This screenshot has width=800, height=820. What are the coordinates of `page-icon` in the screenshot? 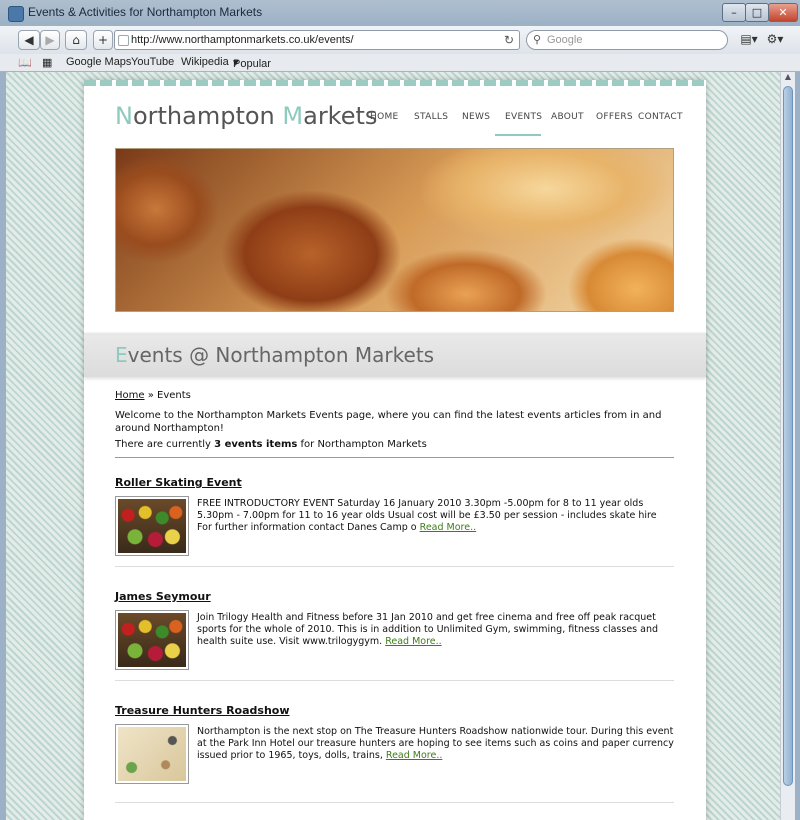 It's located at (123, 40).